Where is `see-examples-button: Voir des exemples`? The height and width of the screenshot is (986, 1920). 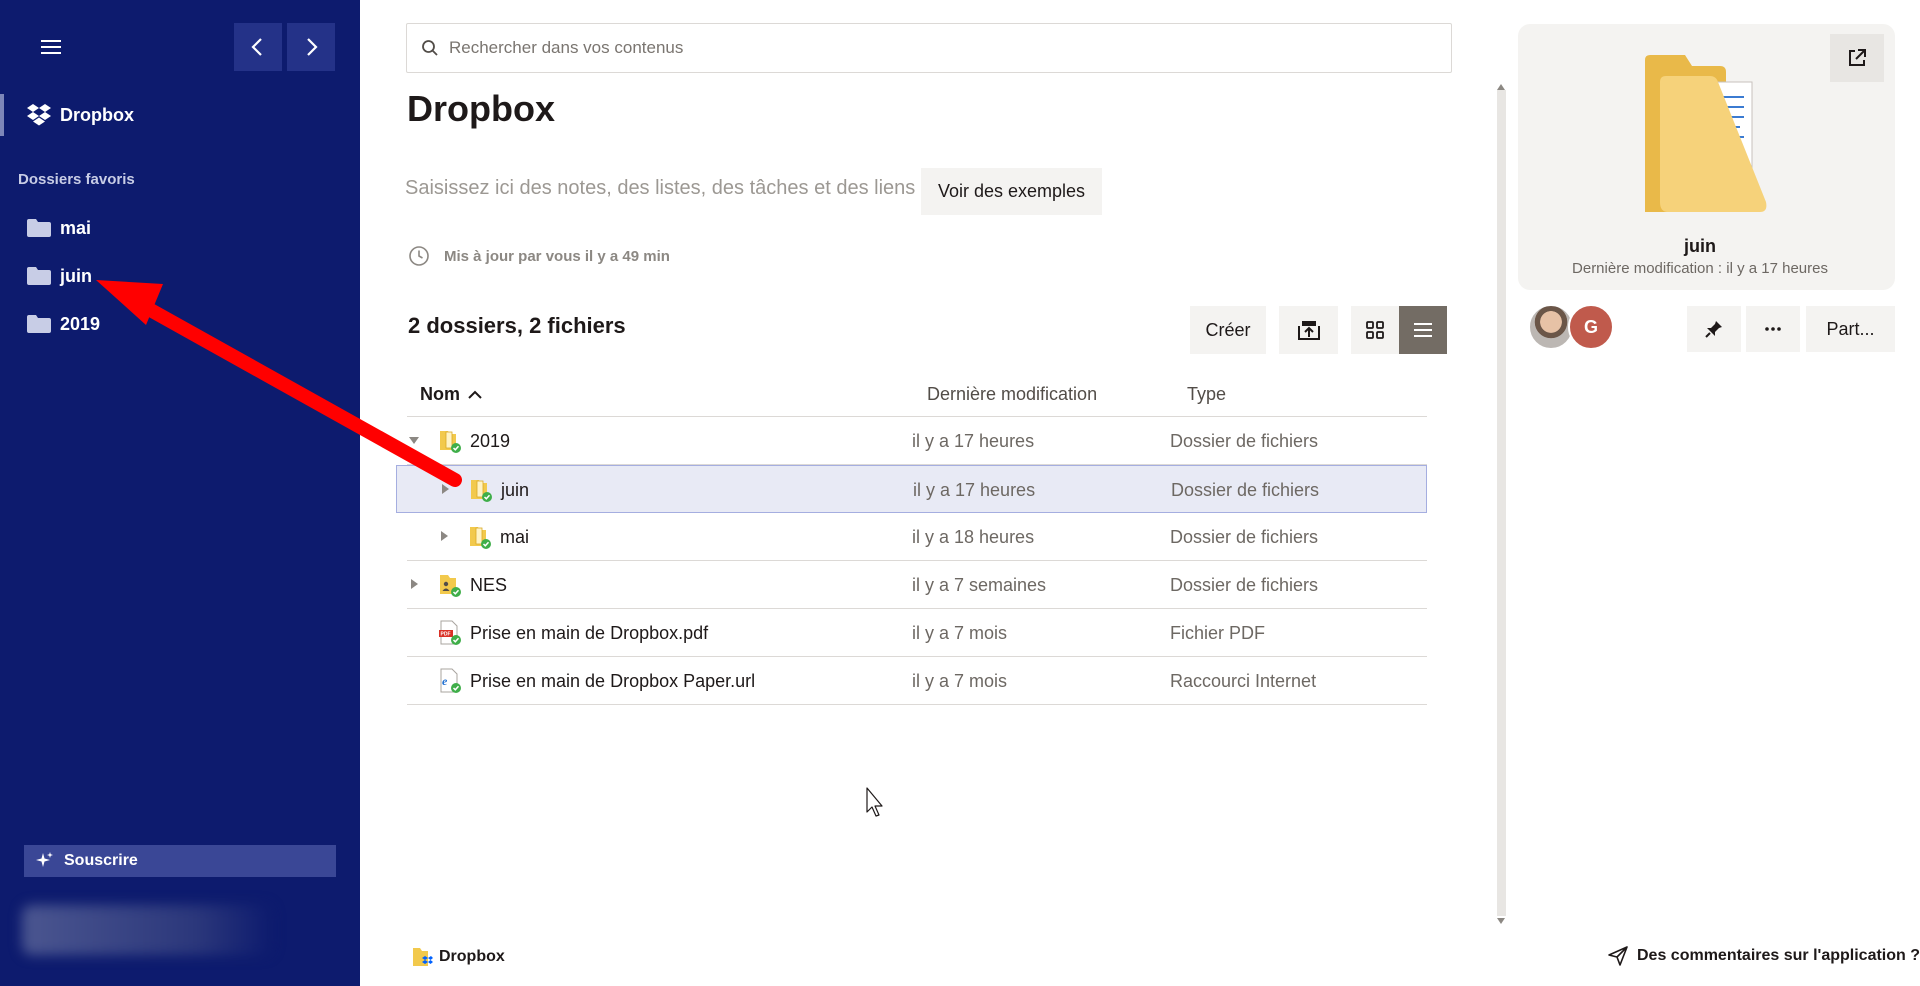
see-examples-button: Voir des exemples is located at coordinates (1011, 191).